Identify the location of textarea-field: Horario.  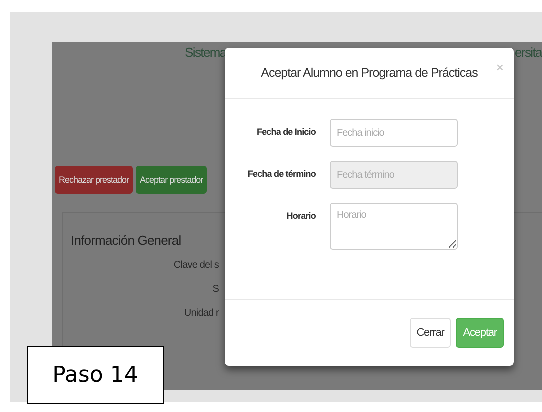
(394, 226).